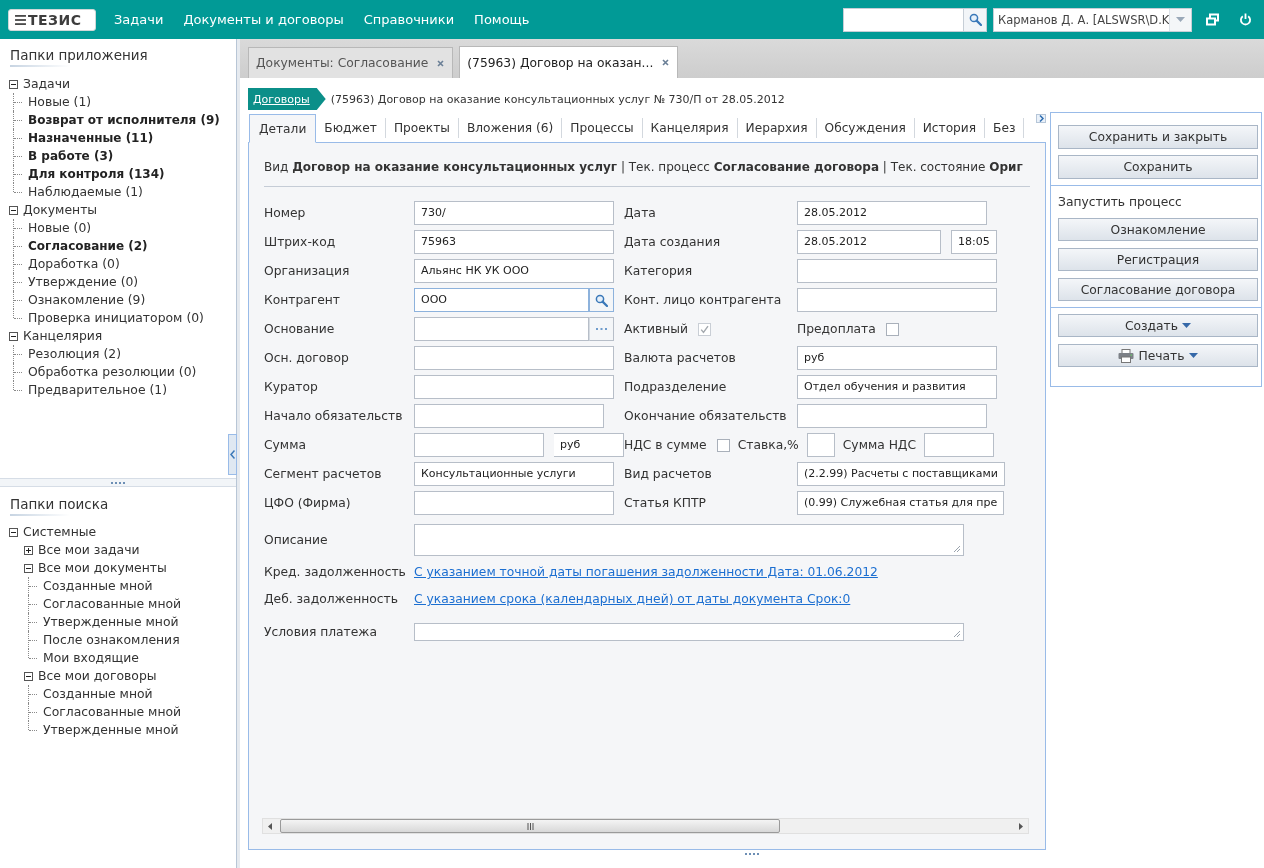  What do you see at coordinates (60, 102) in the screenshot?
I see `tree-item: Новые (1)` at bounding box center [60, 102].